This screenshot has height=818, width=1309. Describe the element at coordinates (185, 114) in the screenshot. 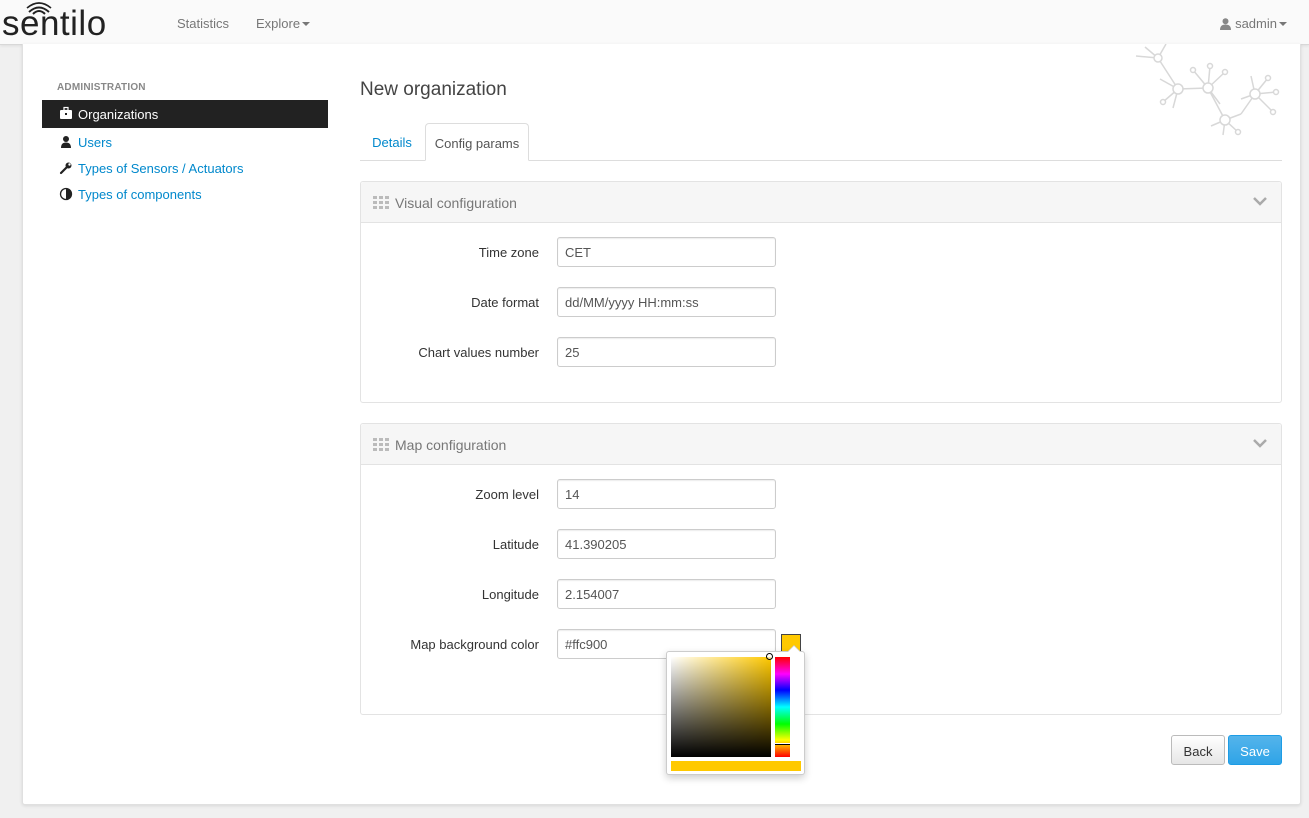

I see `sidebar-item-organizations: Organizations` at that location.